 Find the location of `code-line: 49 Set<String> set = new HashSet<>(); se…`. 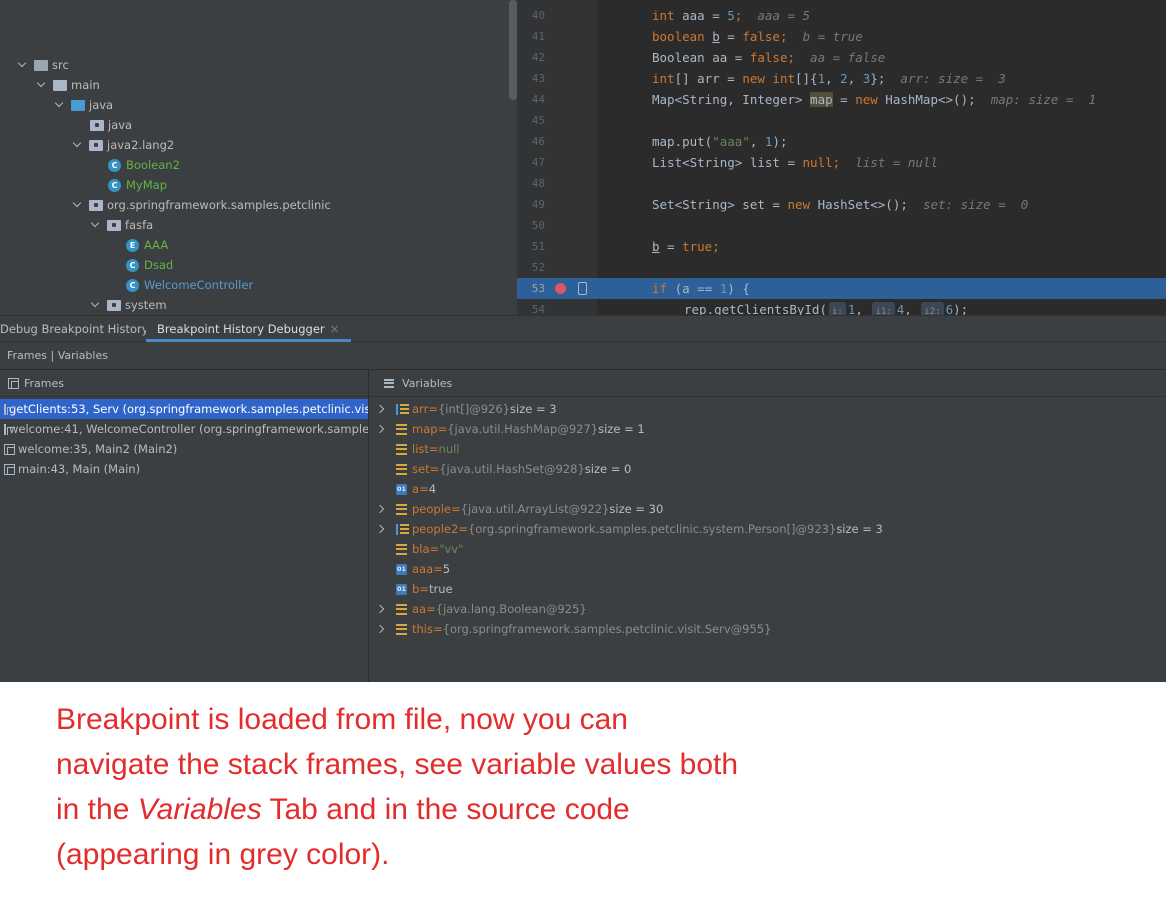

code-line: 49 Set<String> set = new HashSet<>(); se… is located at coordinates (841, 204).